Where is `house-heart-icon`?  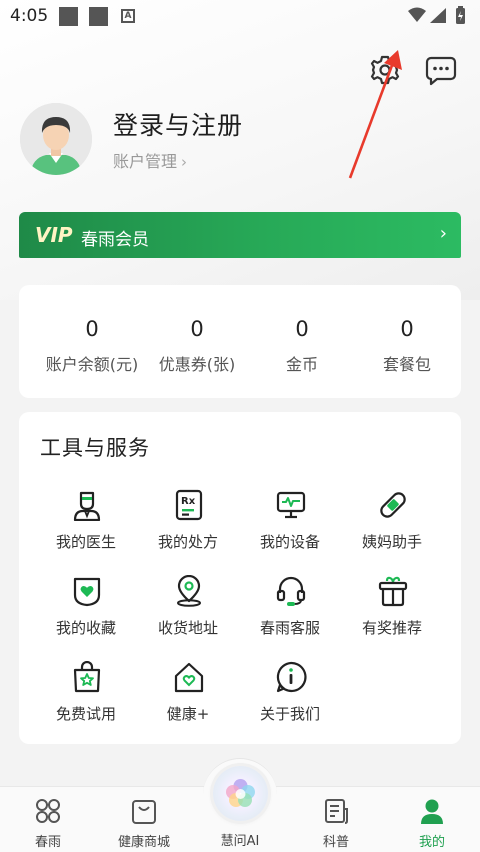
house-heart-icon is located at coordinates (189, 677).